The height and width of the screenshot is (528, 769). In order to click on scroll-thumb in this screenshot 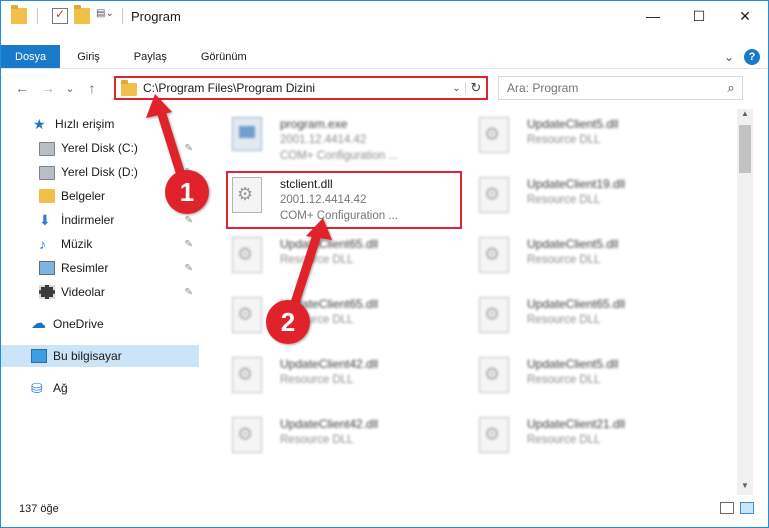, I will do `click(745, 149)`.